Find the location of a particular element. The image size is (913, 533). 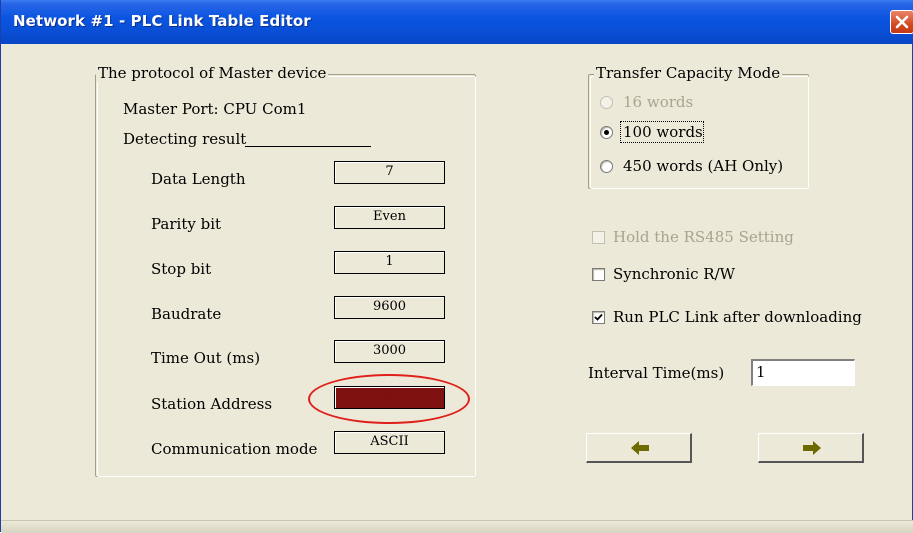

next-button is located at coordinates (811, 448).